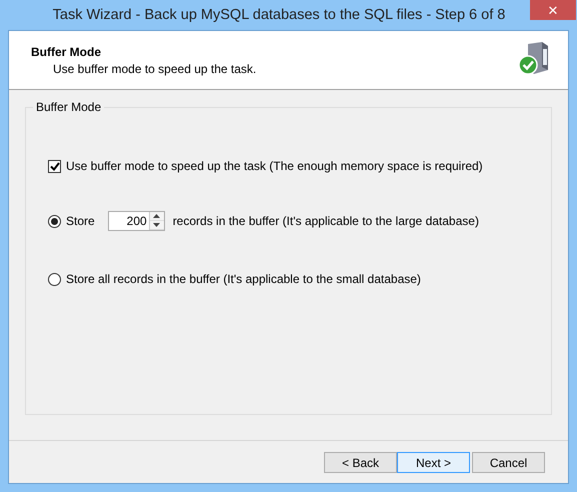  I want to click on window-title: Task Wizard - Back up MySQL databases to the SQL files - Step 6 of 8, so click(279, 15).